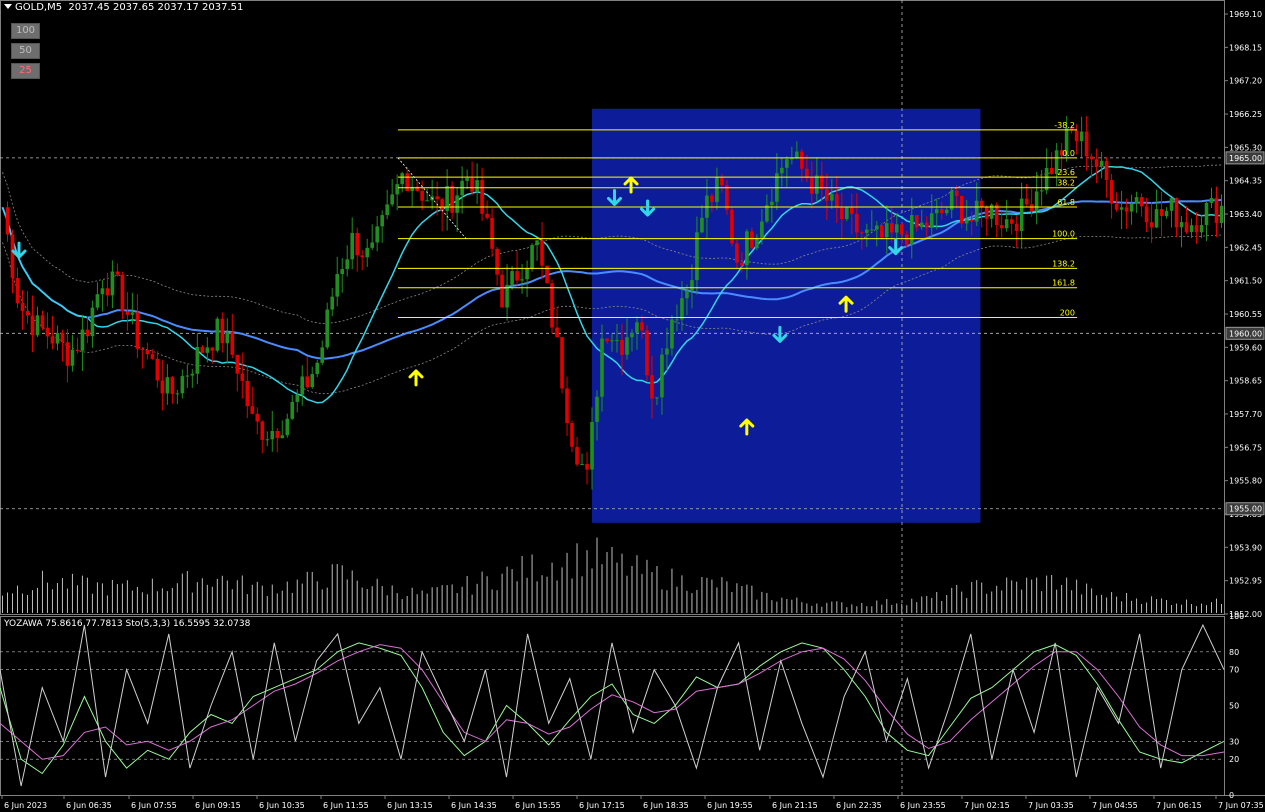 The width and height of the screenshot is (1265, 812). I want to click on time-tick-label: 6 Jun 15:55, so click(538, 805).